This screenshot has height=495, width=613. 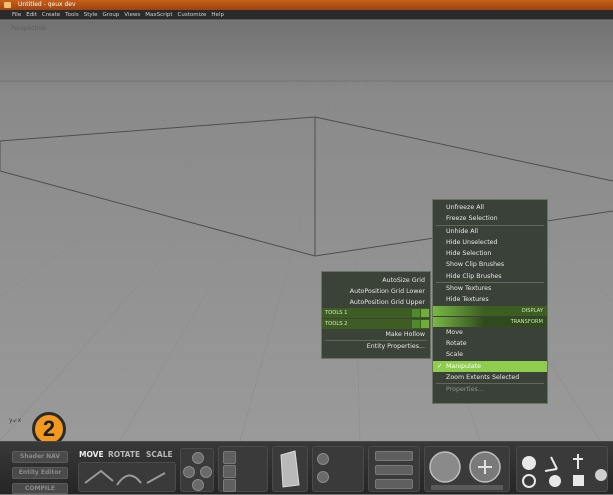 What do you see at coordinates (490, 242) in the screenshot?
I see `menu-item-hide-unselected: Hide Unselected` at bounding box center [490, 242].